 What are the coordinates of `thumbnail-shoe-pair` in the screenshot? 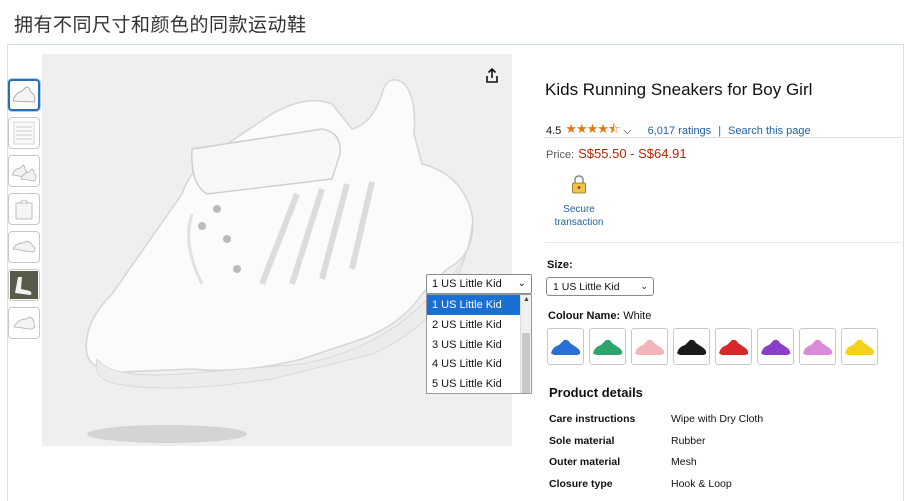 It's located at (24, 171).